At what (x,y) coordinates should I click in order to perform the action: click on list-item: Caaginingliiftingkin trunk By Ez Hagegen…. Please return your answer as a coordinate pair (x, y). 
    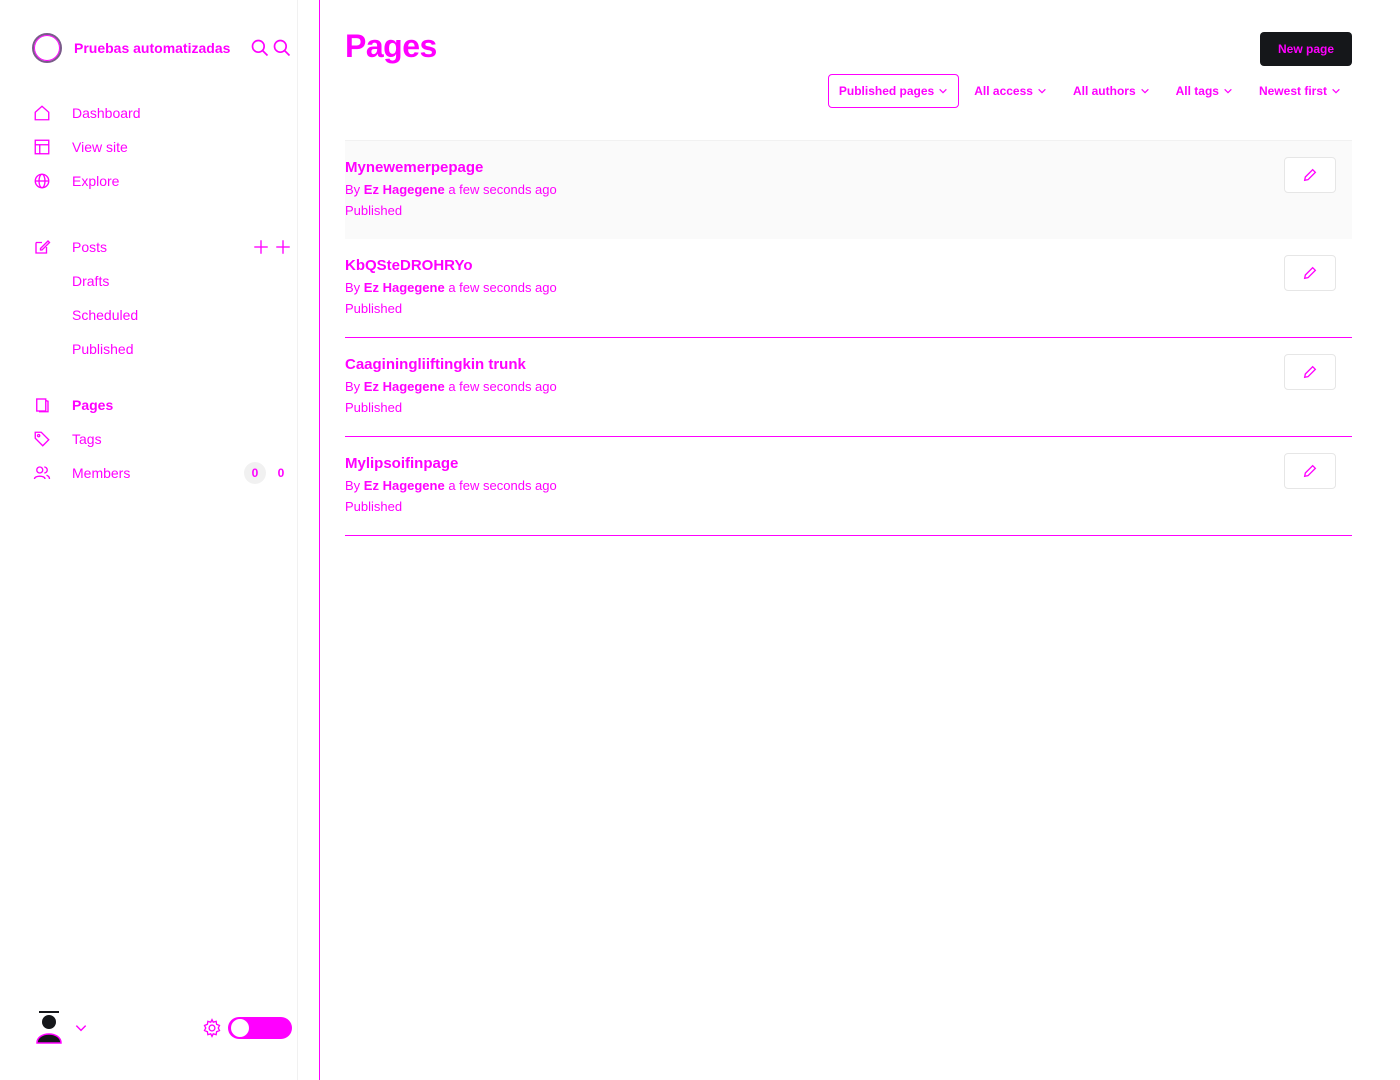
    Looking at the image, I should click on (848, 387).